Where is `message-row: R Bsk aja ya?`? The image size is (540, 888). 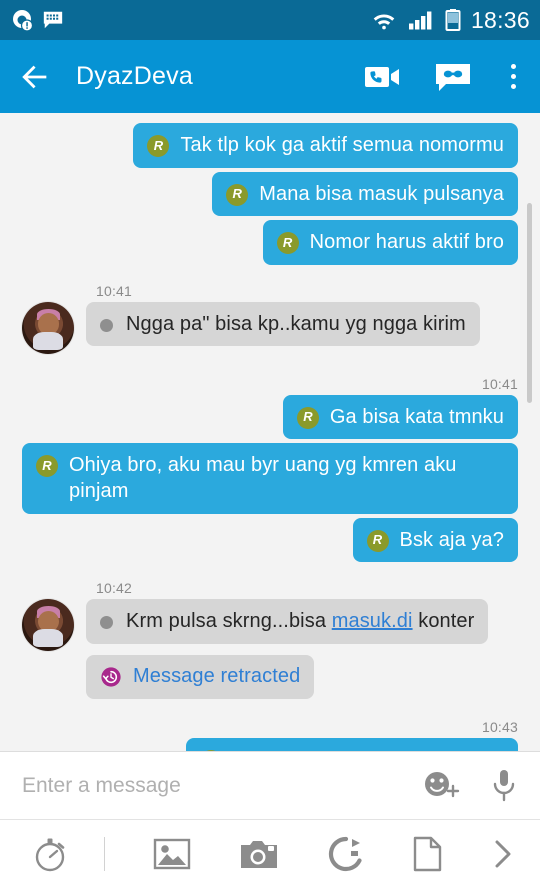 message-row: R Bsk aja ya? is located at coordinates (270, 540).